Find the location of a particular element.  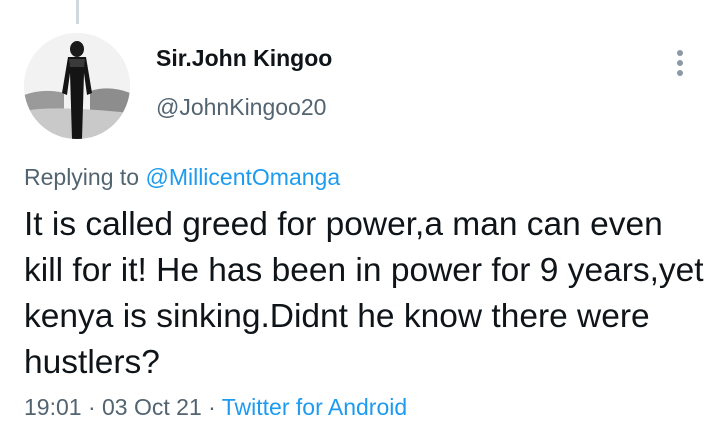

more-options-button is located at coordinates (680, 63).